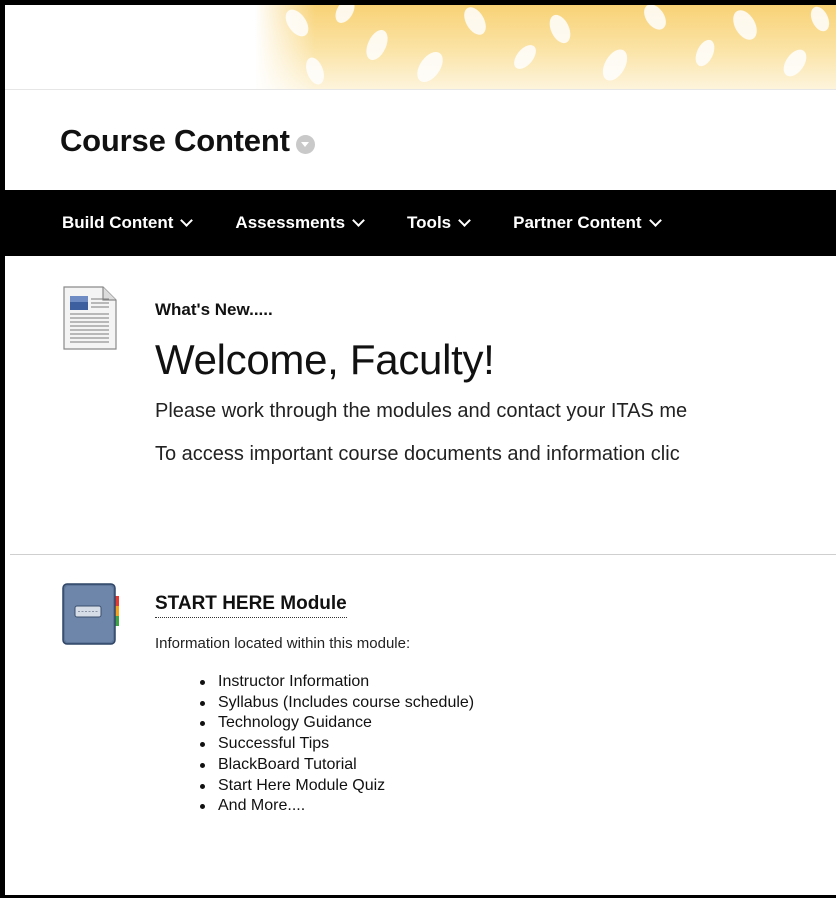 The image size is (836, 898). Describe the element at coordinates (118, 222) in the screenshot. I see `build-content-label: Build Content` at that location.